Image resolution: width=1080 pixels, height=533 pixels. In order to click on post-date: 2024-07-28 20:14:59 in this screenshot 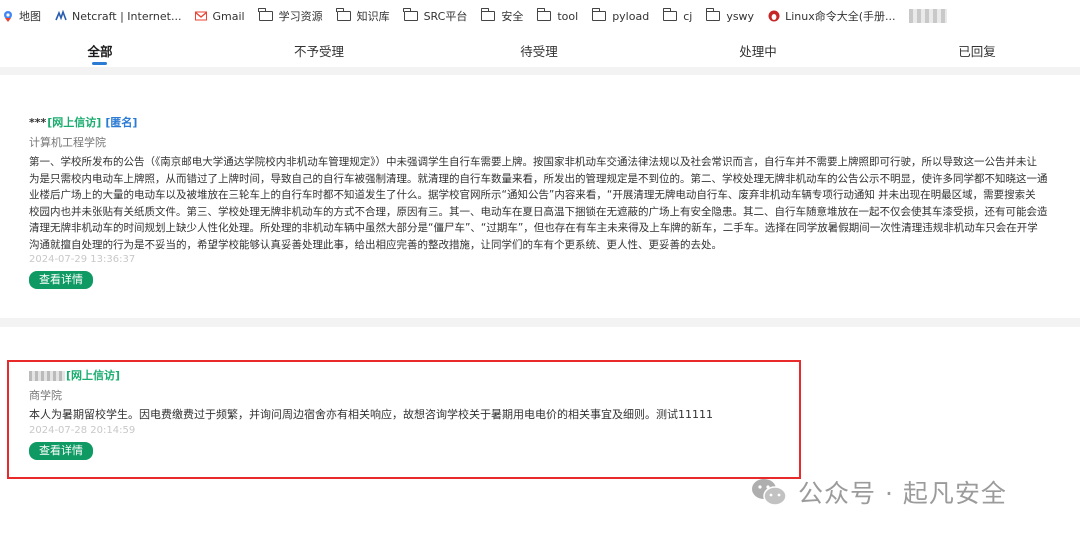, I will do `click(82, 430)`.